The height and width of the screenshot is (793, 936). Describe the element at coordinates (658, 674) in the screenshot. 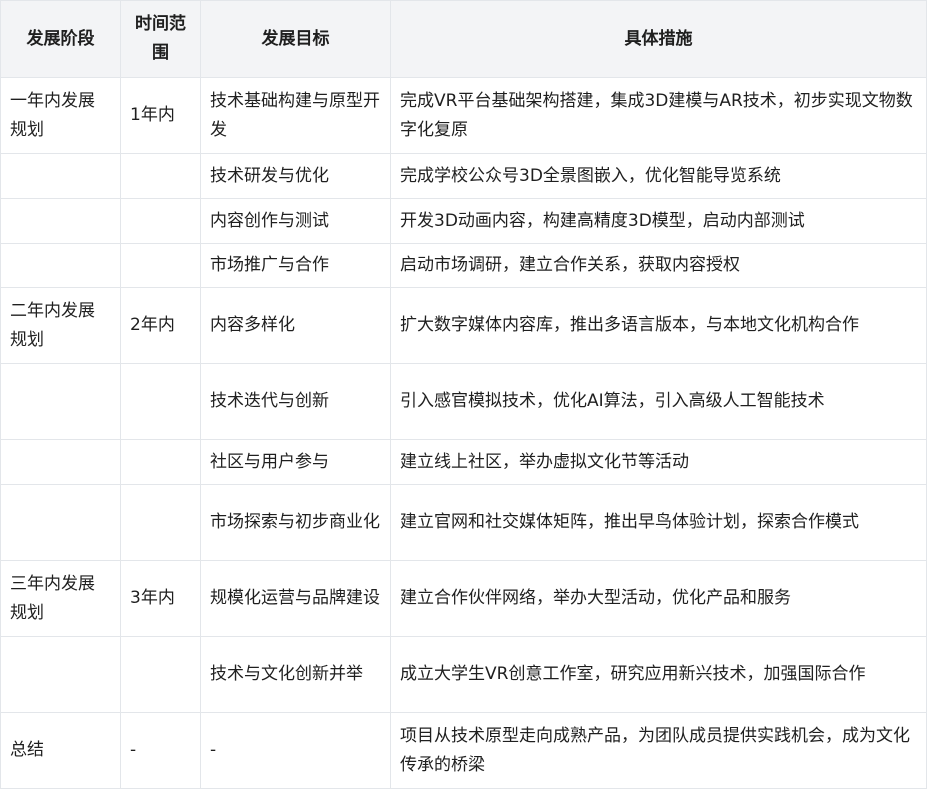

I see `measure-cell: 成立大学生VR创意工作室，研究应用新兴技术，加强国际合作` at that location.